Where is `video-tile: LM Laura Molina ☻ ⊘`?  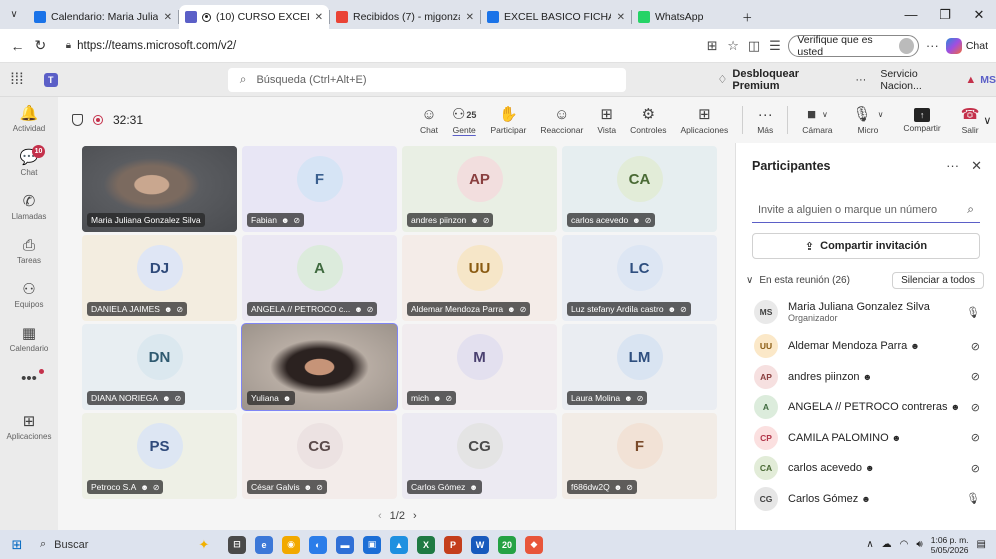 video-tile: LM Laura Molina ☻ ⊘ is located at coordinates (639, 367).